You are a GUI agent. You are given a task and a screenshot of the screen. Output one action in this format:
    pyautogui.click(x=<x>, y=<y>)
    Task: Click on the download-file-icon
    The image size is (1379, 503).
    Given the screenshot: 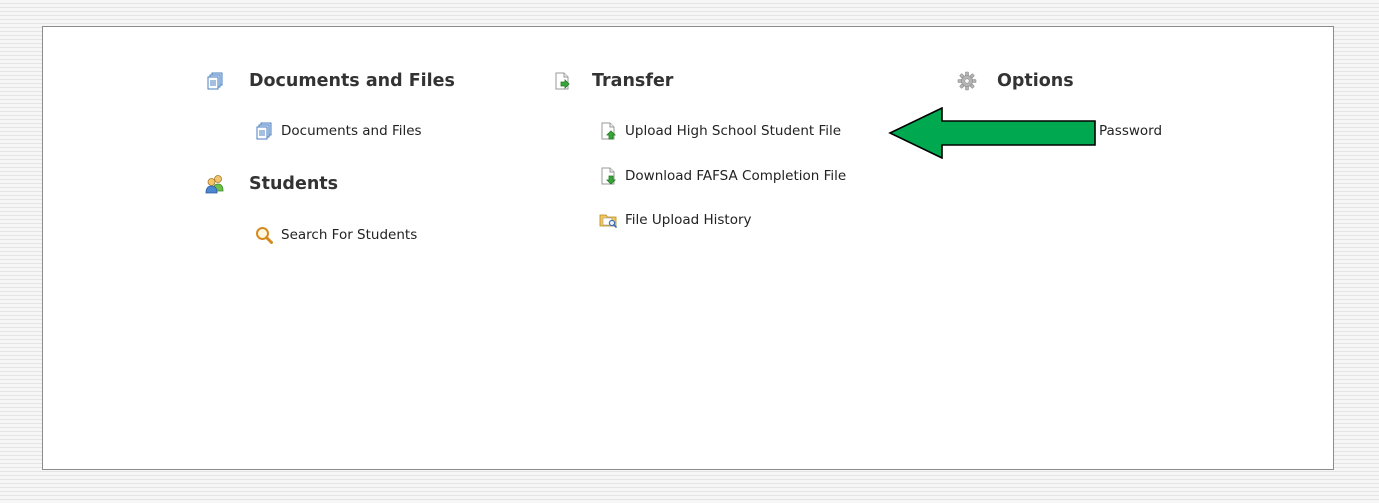 What is the action you would take?
    pyautogui.click(x=608, y=176)
    